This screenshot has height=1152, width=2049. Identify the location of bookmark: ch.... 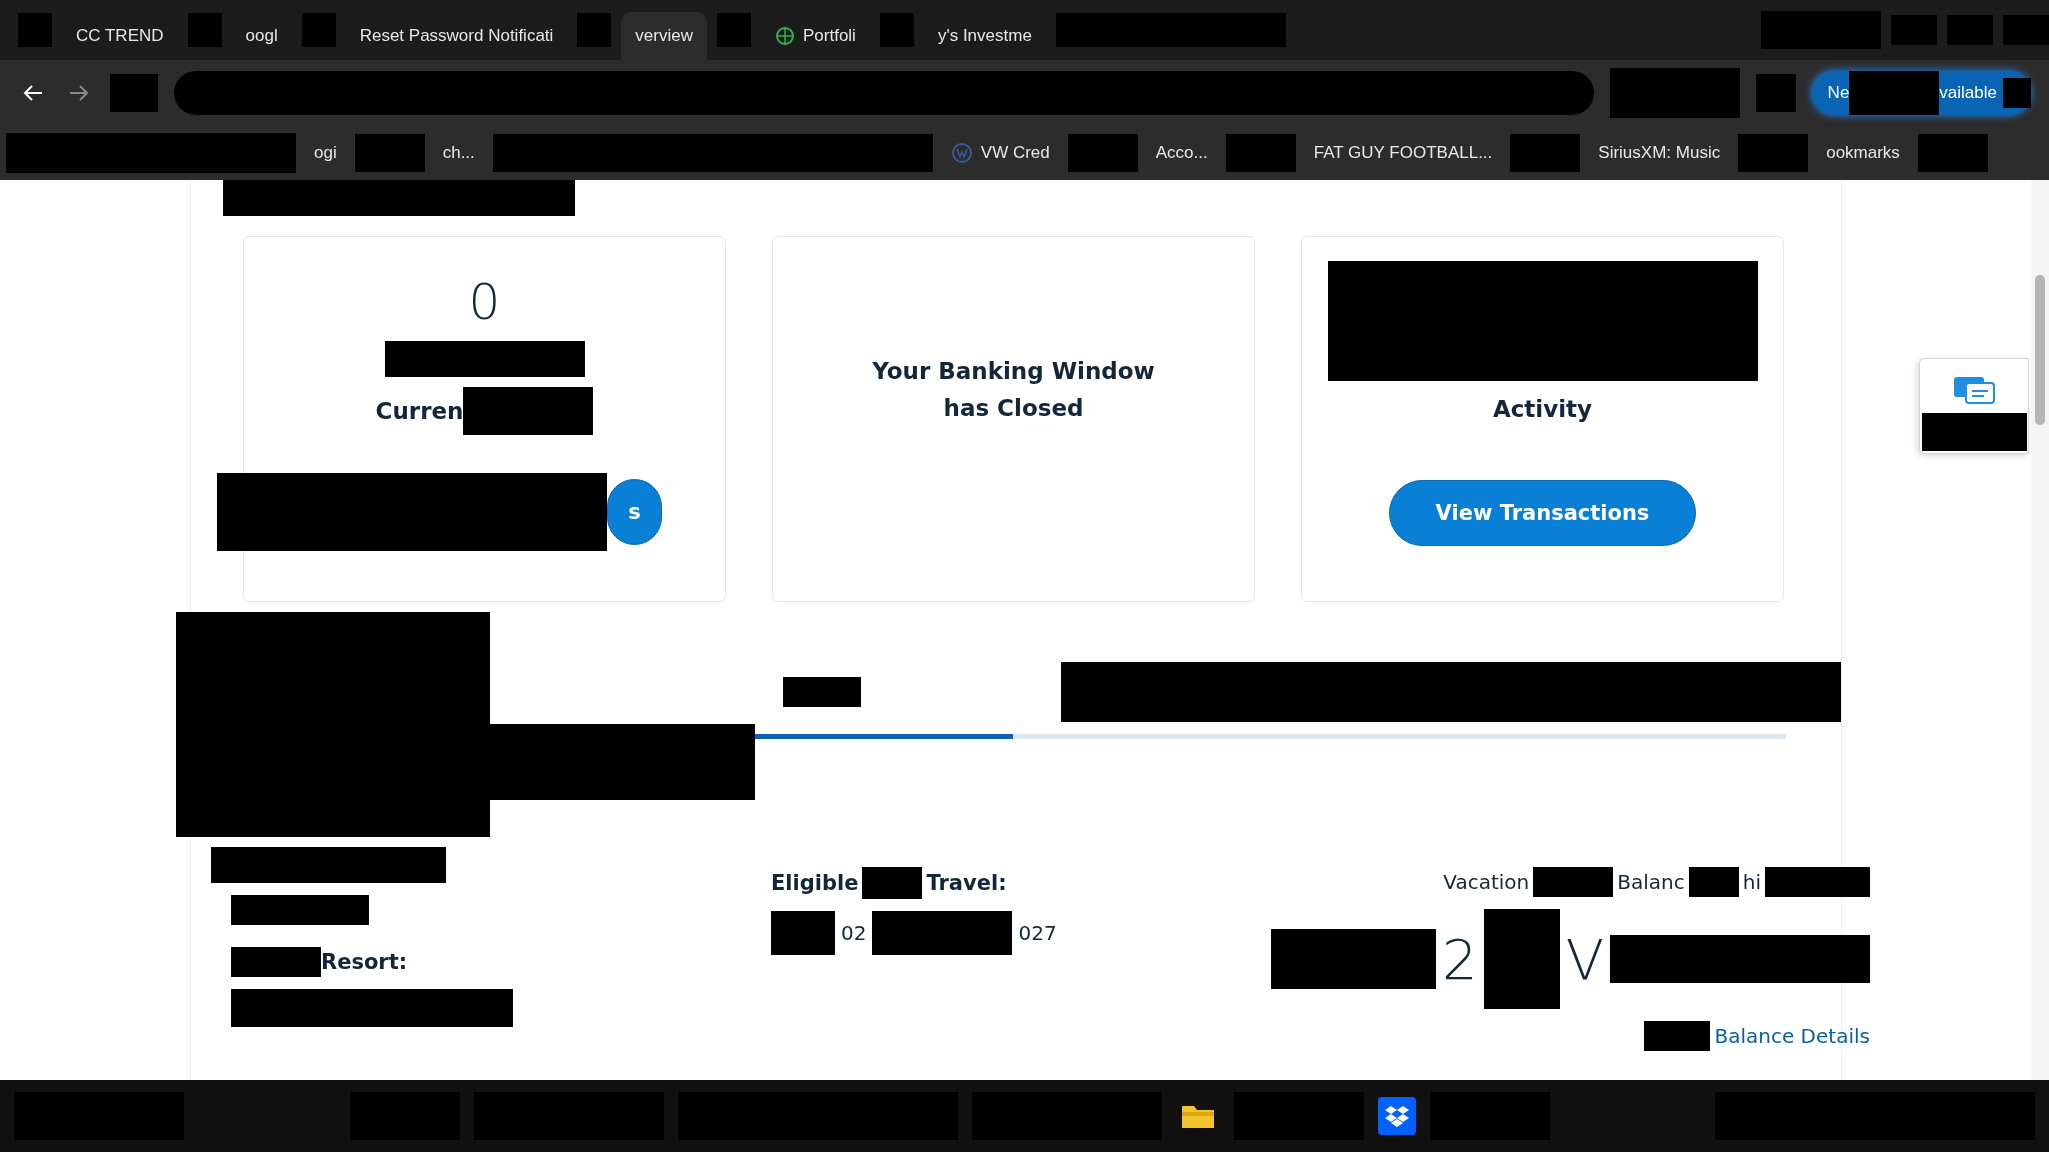
(458, 152).